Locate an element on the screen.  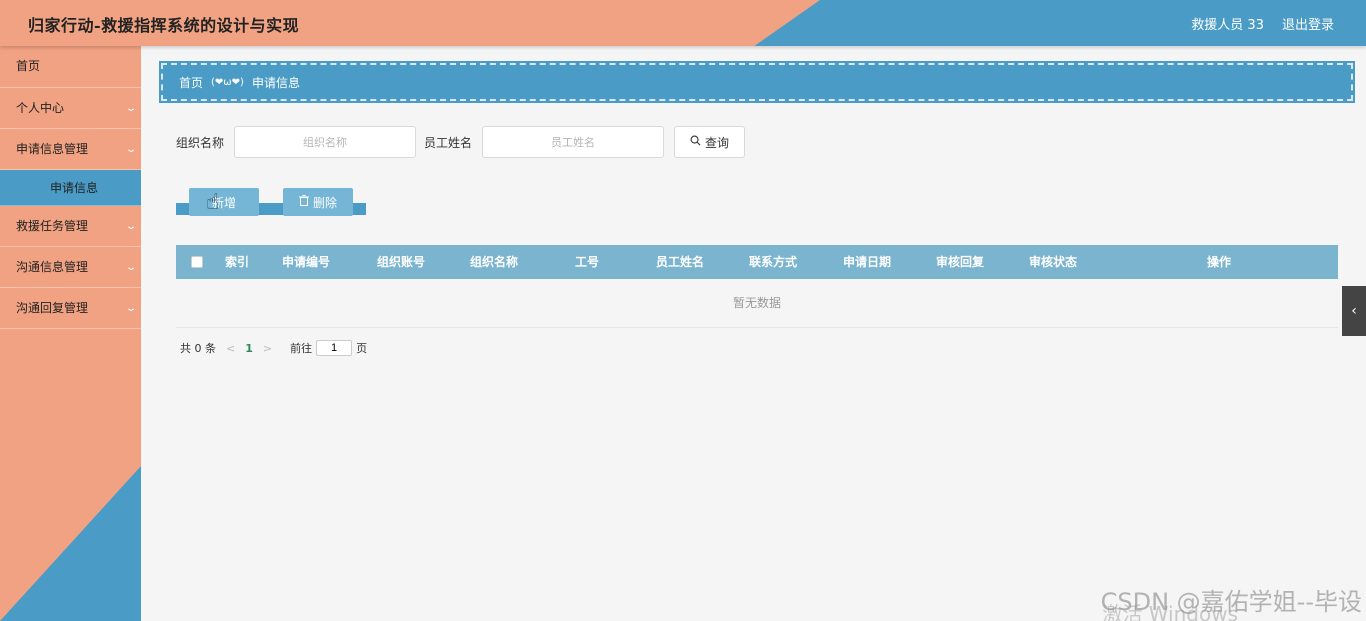
sidebar-item-label: 个人中心 is located at coordinates (40, 108).